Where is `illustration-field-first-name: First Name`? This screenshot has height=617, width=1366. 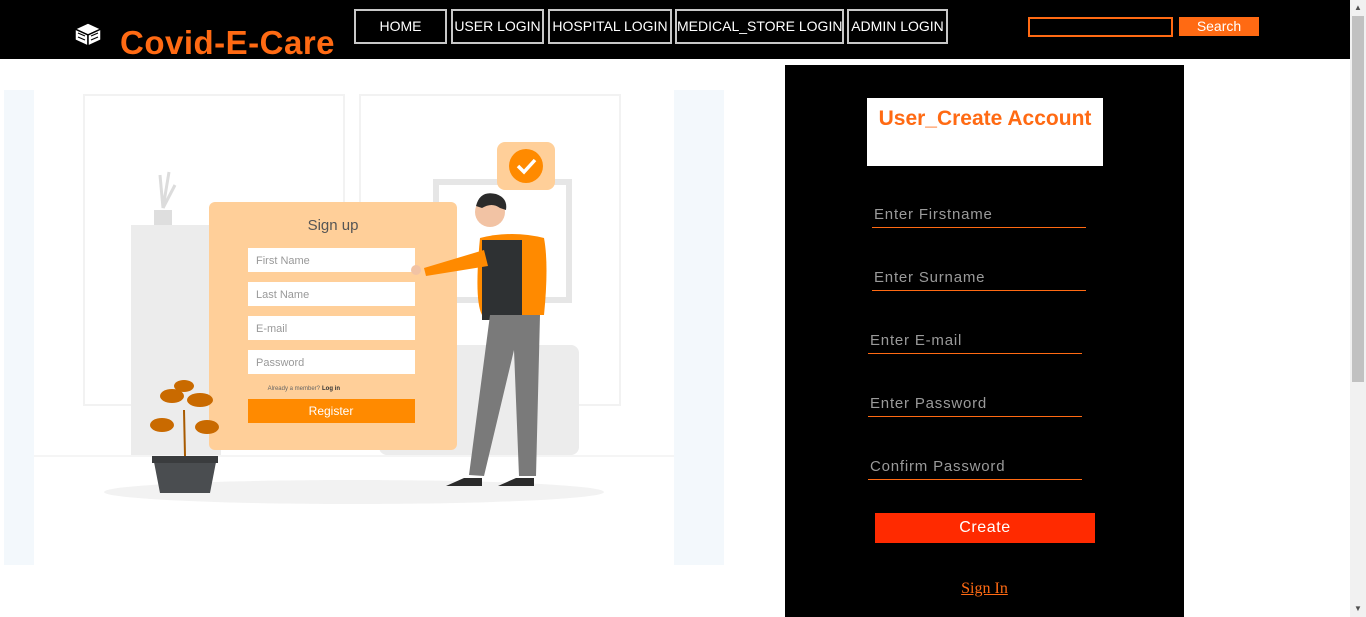 illustration-field-first-name: First Name is located at coordinates (283, 261).